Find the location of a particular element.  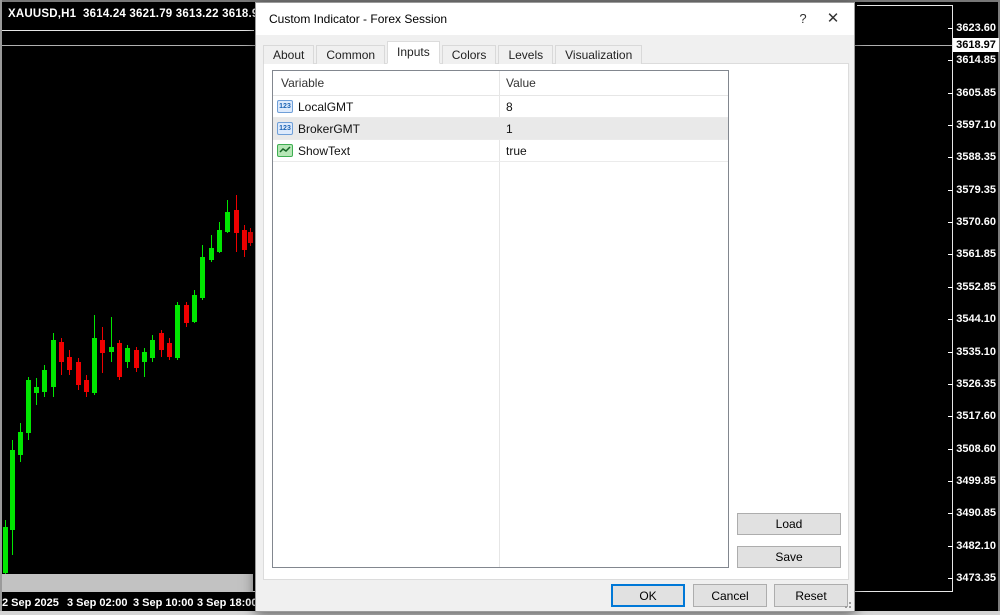

parameter-value: 1 is located at coordinates (509, 129).